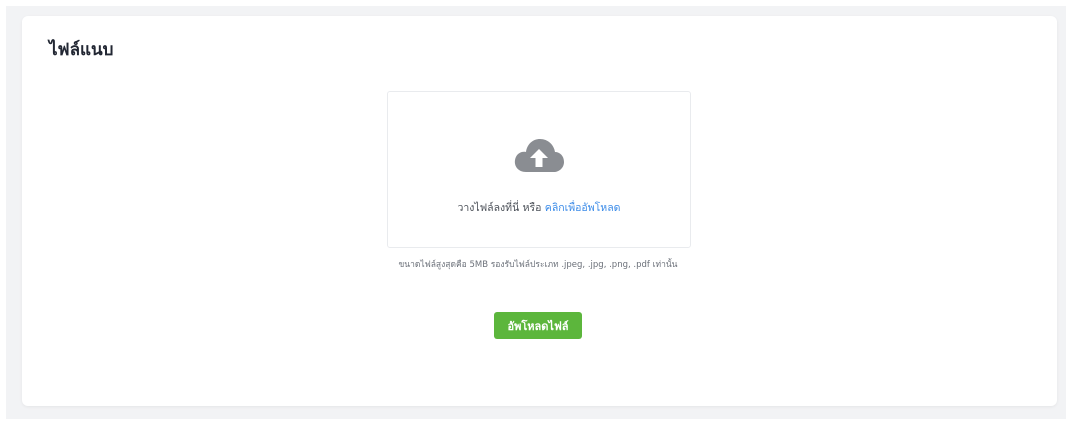 This screenshot has height=425, width=1072. Describe the element at coordinates (81, 50) in the screenshot. I see `card-title: ไฟล์แนบ` at that location.